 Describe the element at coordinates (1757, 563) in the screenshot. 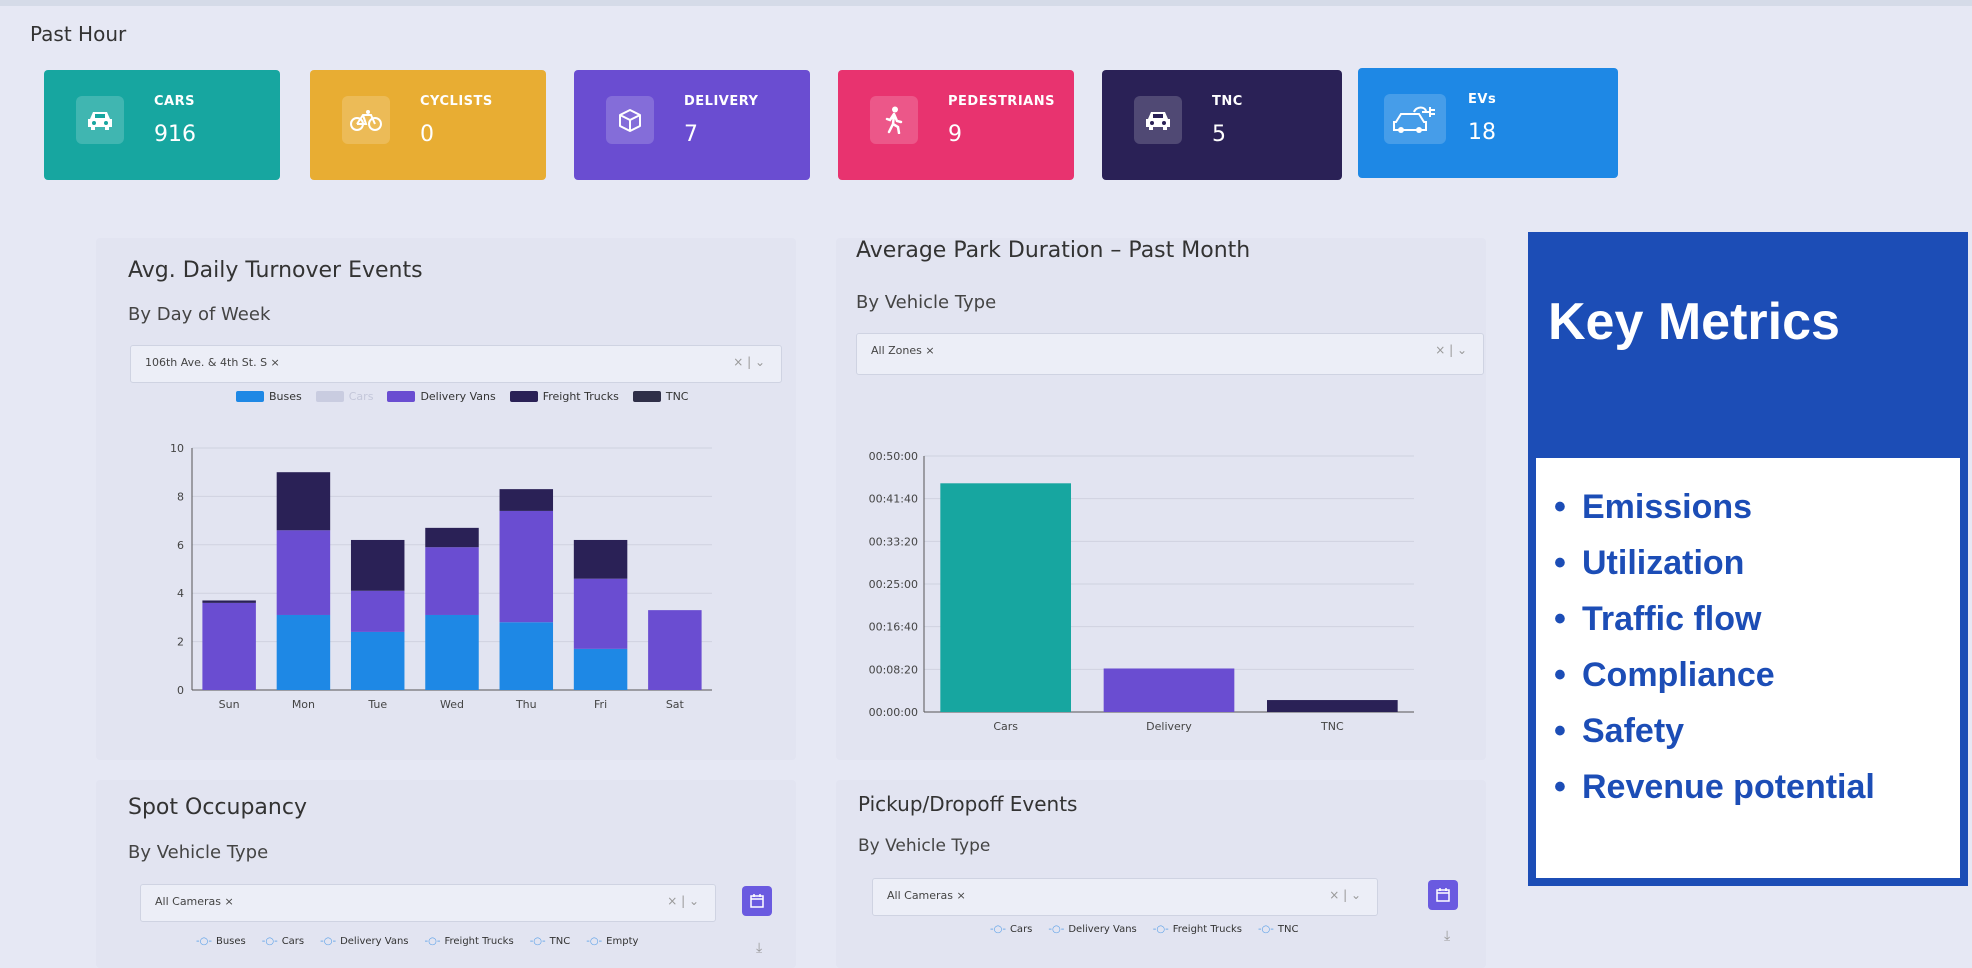

I see `key-metric-item: • Utilization` at that location.